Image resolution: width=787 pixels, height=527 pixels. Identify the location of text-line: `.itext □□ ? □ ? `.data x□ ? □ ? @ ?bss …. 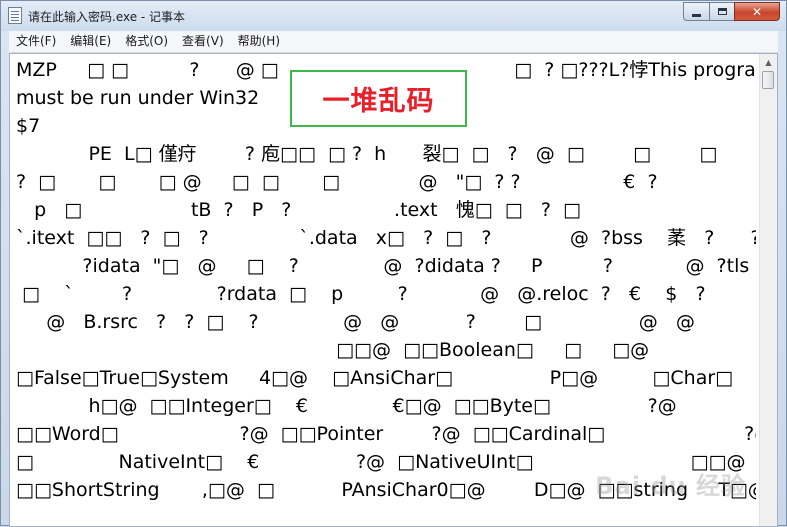
(386, 238).